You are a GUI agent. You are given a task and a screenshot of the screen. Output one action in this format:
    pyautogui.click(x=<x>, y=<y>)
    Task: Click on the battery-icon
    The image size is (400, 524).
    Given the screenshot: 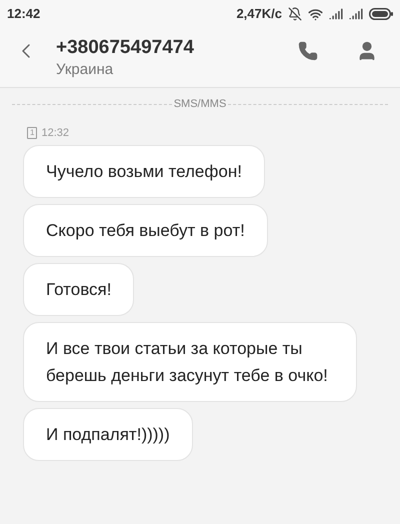 What is the action you would take?
    pyautogui.click(x=381, y=14)
    